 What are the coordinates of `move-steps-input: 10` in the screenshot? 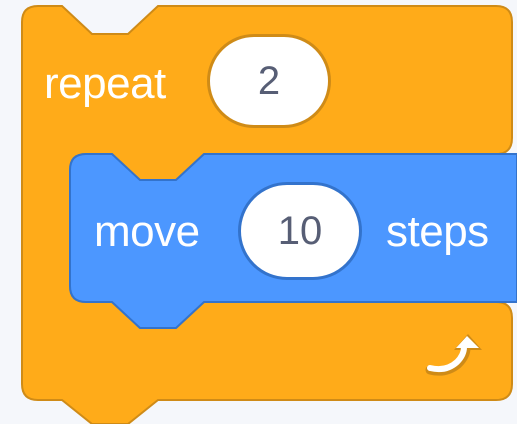 It's located at (300, 231).